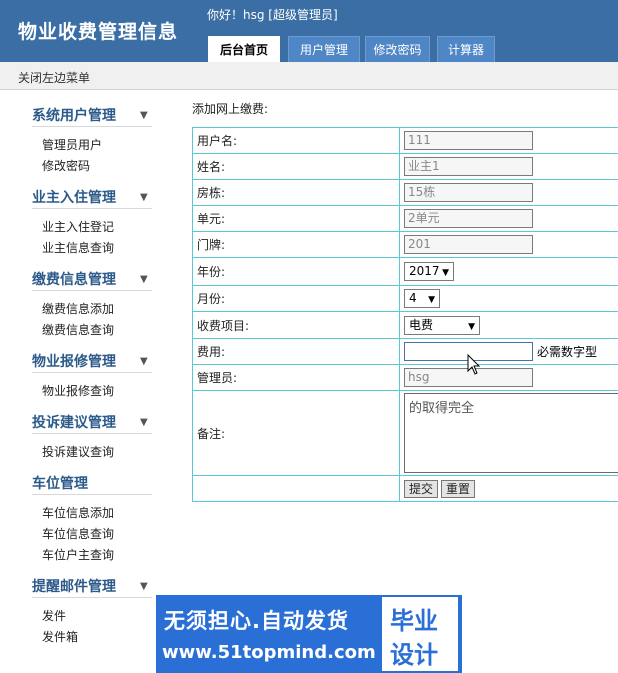 The height and width of the screenshot is (673, 618). Describe the element at coordinates (296, 218) in the screenshot. I see `field-label: 单元:` at that location.